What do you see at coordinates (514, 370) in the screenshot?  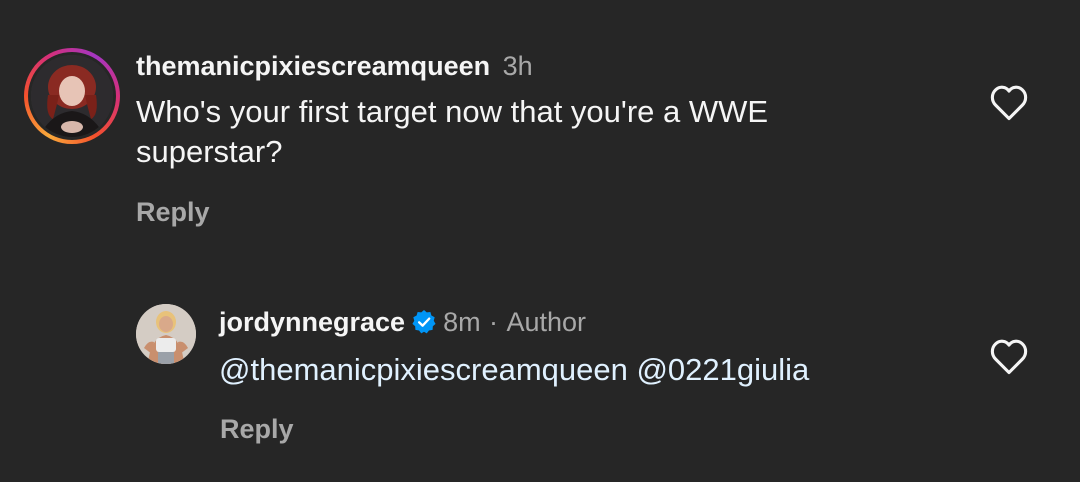 I see `reply-mentions: @themanicpixiescreamqueen @0221giulia` at bounding box center [514, 370].